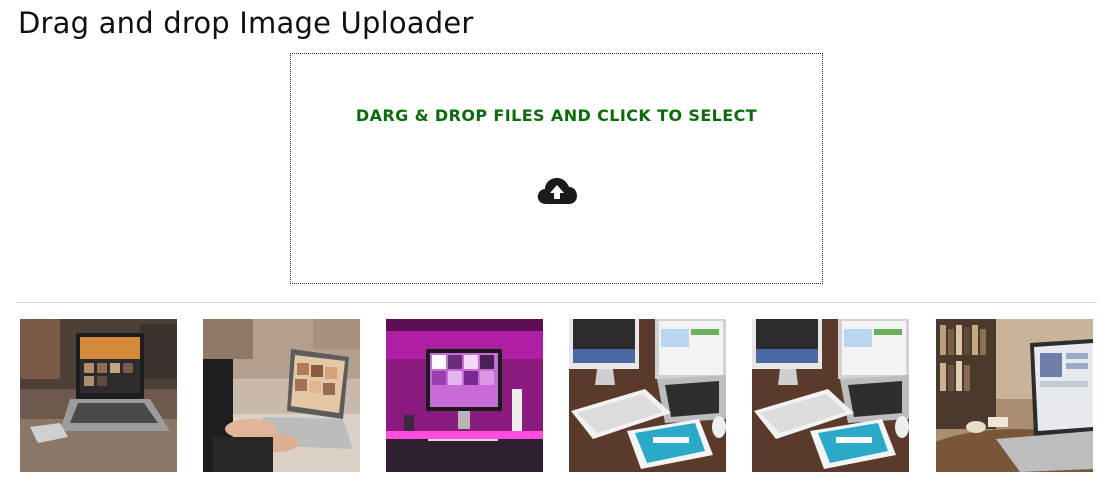  What do you see at coordinates (556, 115) in the screenshot?
I see `dropzone-label: DARG & DROP FILES AND CLICK TO SELECT` at bounding box center [556, 115].